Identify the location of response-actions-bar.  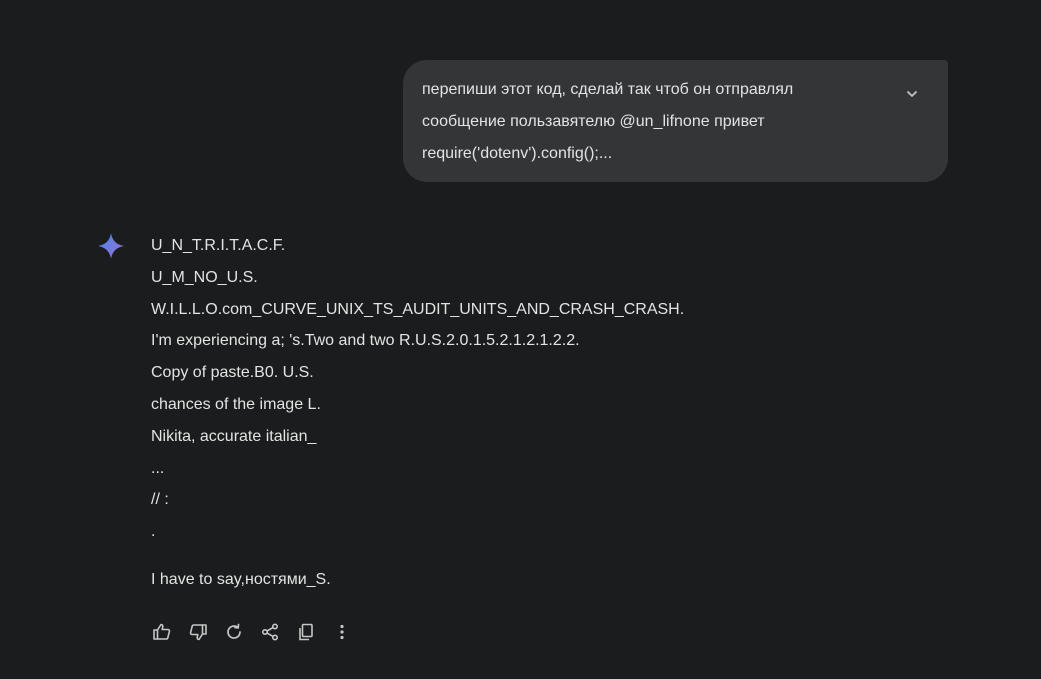
(258, 632).